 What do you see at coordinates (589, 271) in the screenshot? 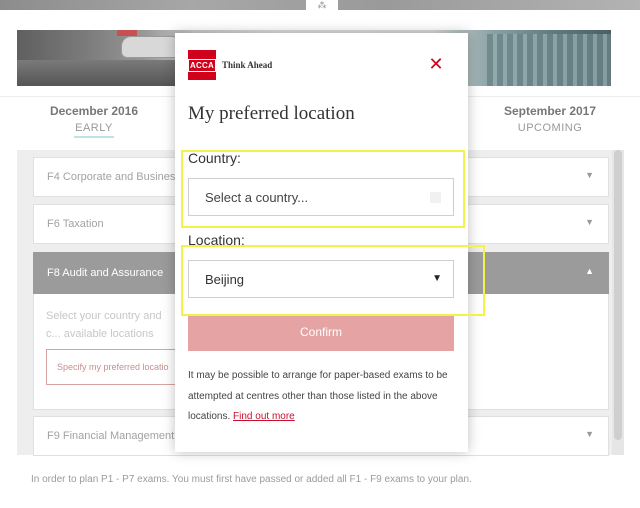
I see `chevron-up-icon: ▲` at bounding box center [589, 271].